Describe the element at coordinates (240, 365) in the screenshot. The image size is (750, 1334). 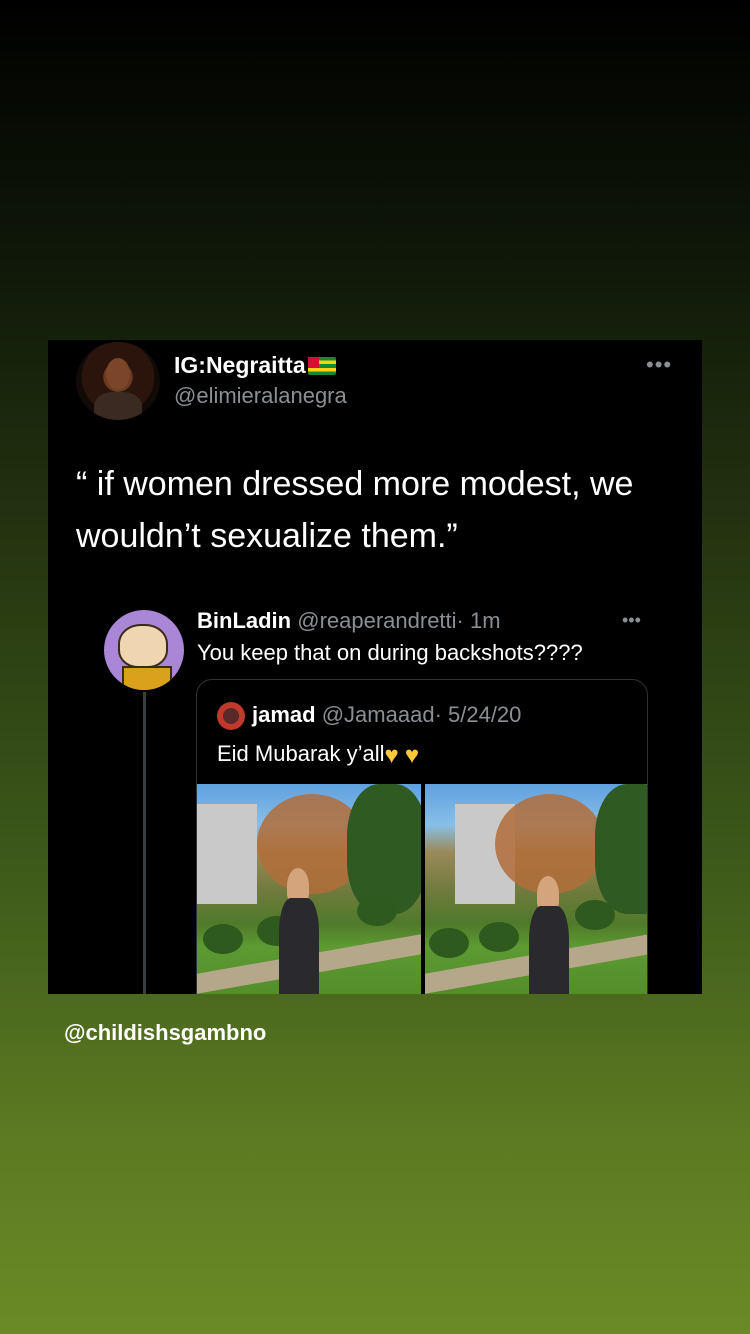
I see `display-name-text: IG:Negraitta` at that location.